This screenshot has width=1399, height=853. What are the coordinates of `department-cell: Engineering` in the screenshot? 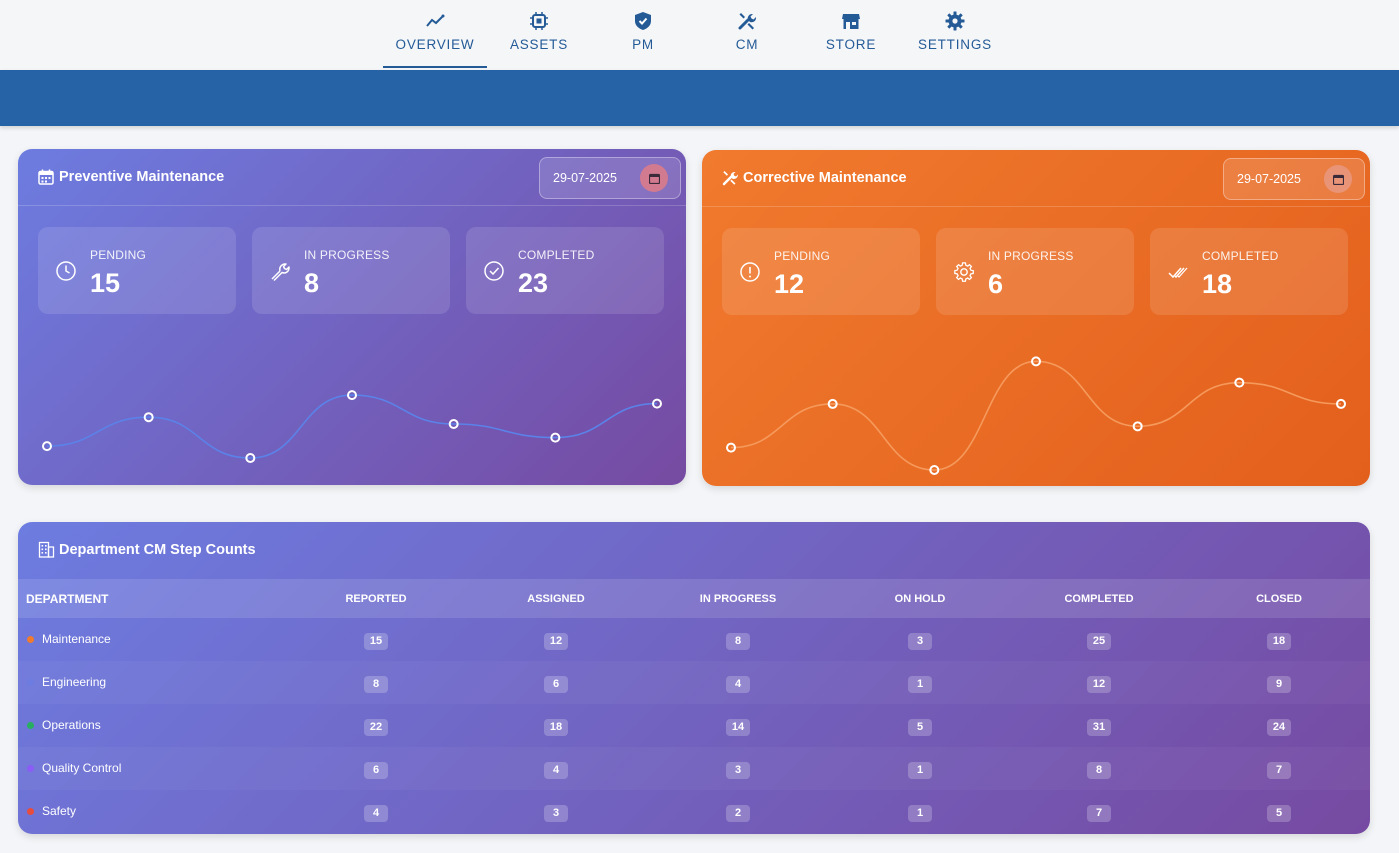 It's located at (66, 682).